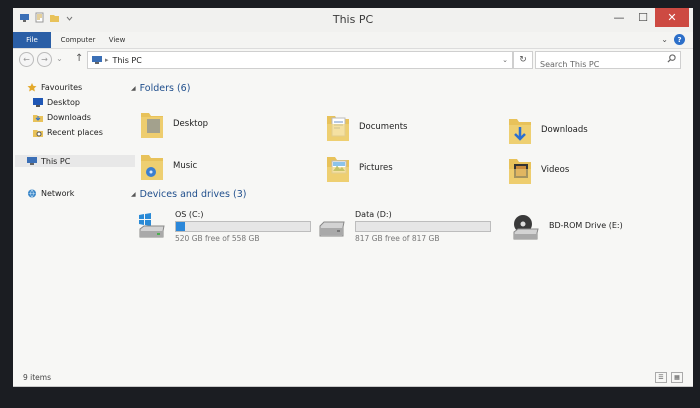 This screenshot has width=700, height=408. Describe the element at coordinates (619, 17) in the screenshot. I see `minimize-button: —` at that location.